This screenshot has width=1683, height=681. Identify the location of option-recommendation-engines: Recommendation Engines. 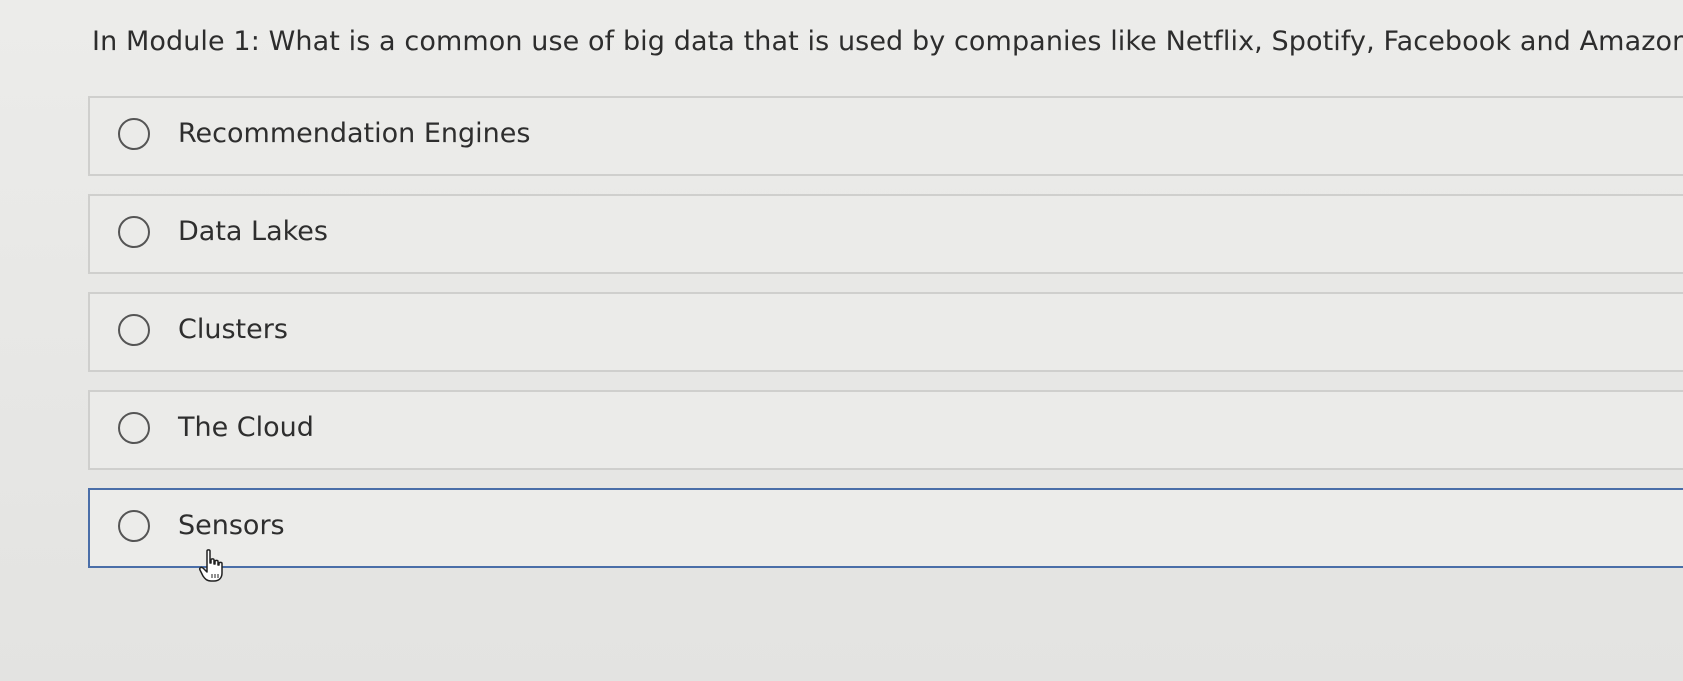
(885, 136).